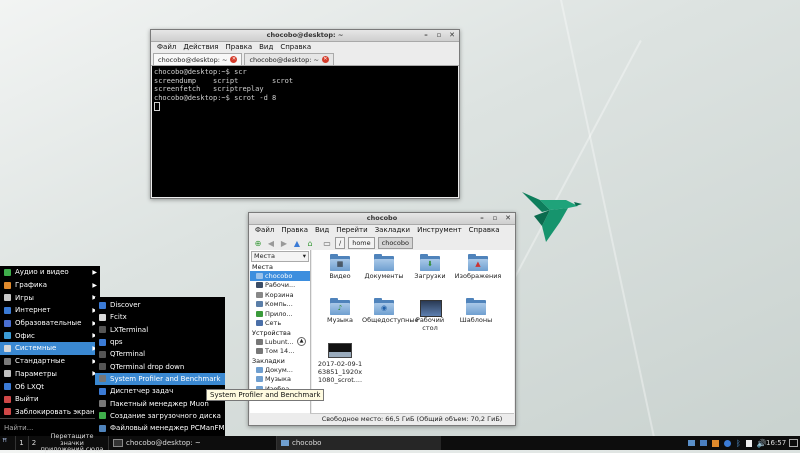 Image resolution: width=800 pixels, height=453 pixels. What do you see at coordinates (50, 272) in the screenshot?
I see `start-menu-item: Аудио и видео ▶` at bounding box center [50, 272].